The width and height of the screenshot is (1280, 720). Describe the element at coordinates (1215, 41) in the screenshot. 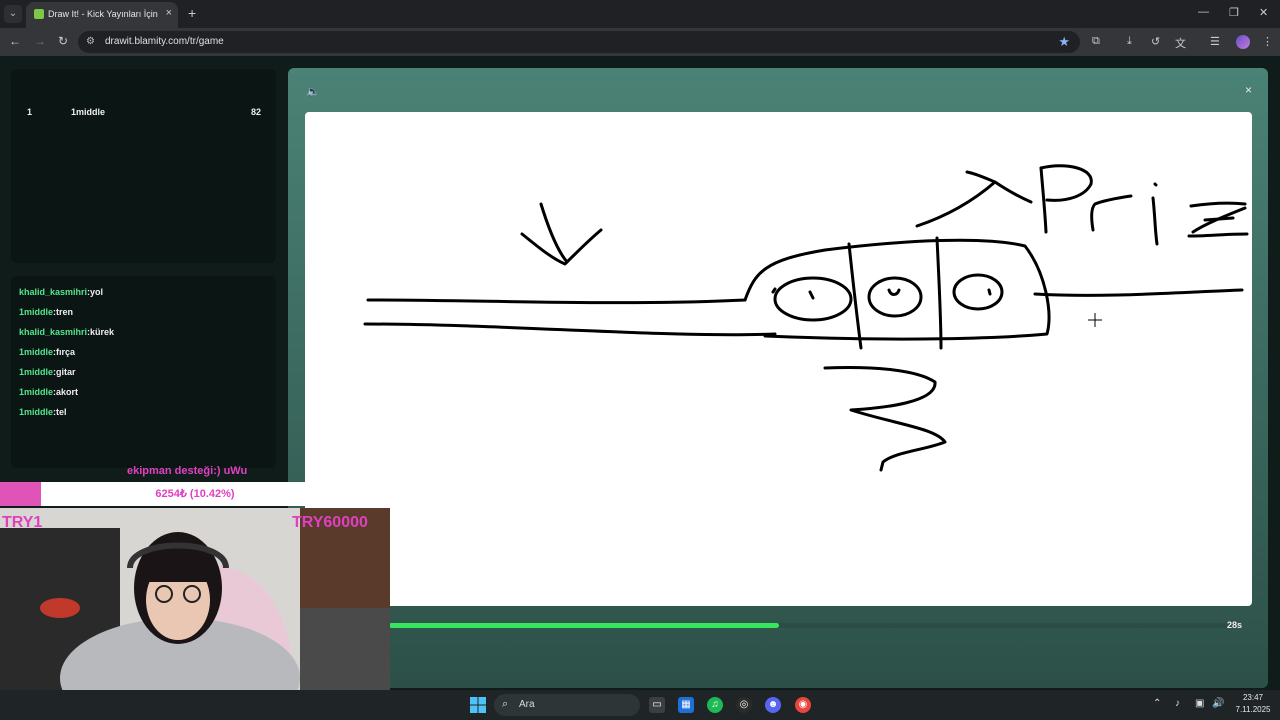

I see `reading-list-icon: ☰` at that location.